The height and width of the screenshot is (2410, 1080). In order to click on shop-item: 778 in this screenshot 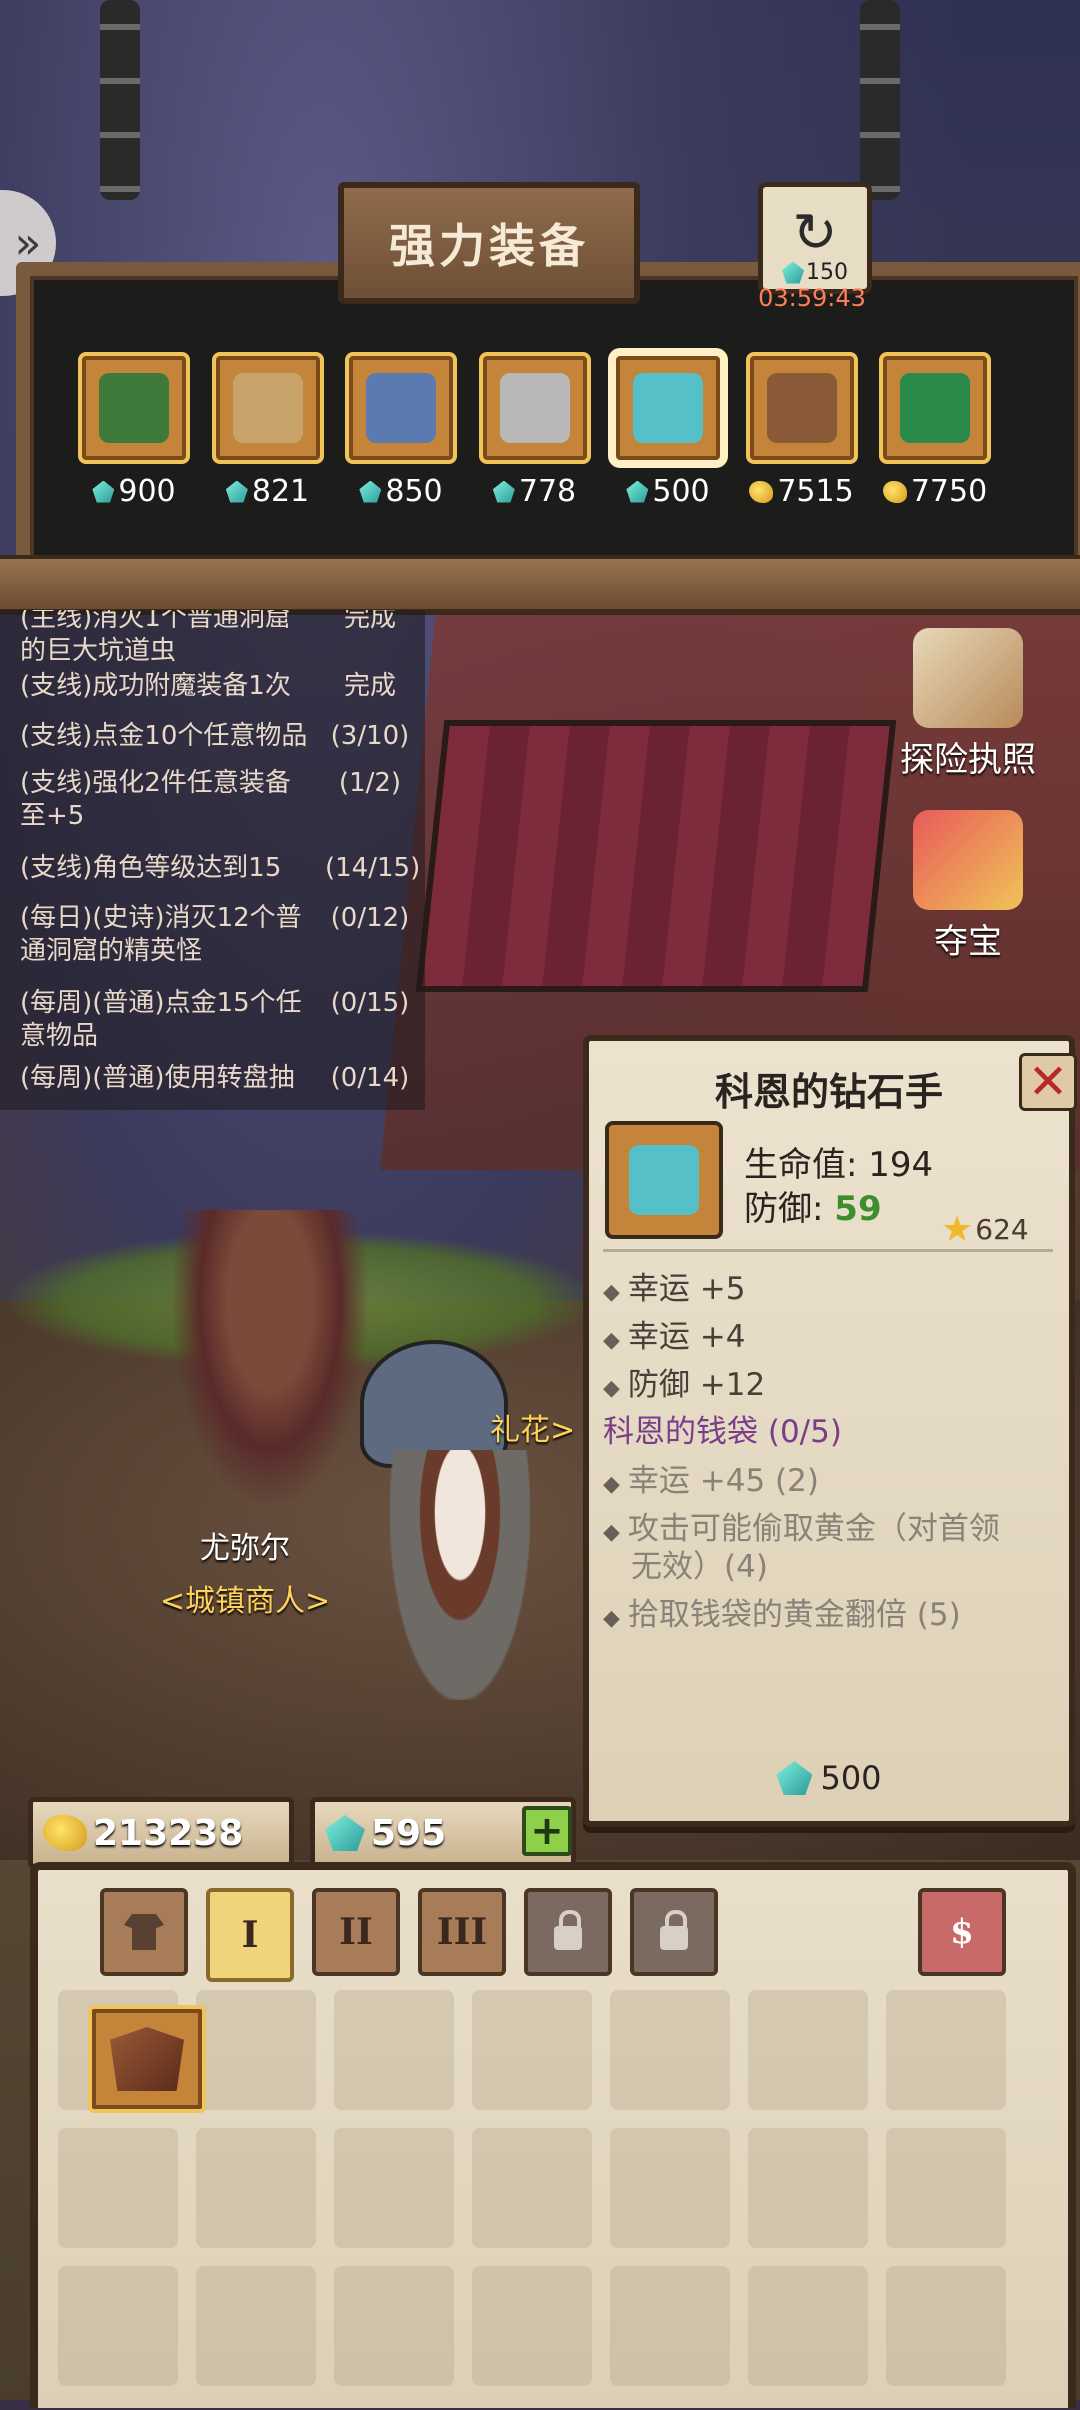, I will do `click(534, 437)`.